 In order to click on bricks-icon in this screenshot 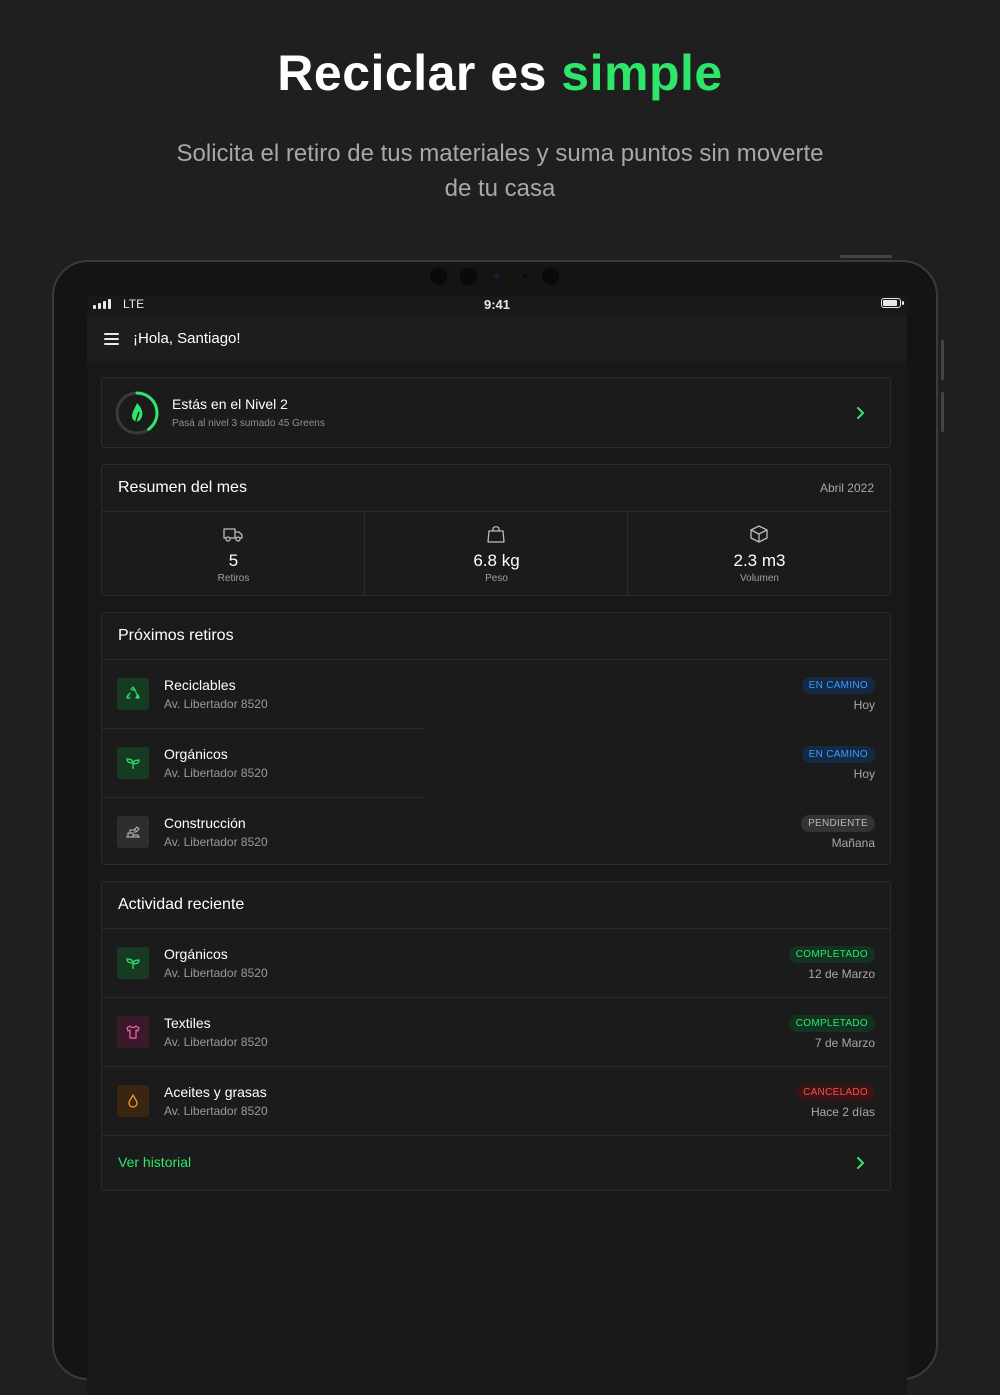, I will do `click(133, 832)`.